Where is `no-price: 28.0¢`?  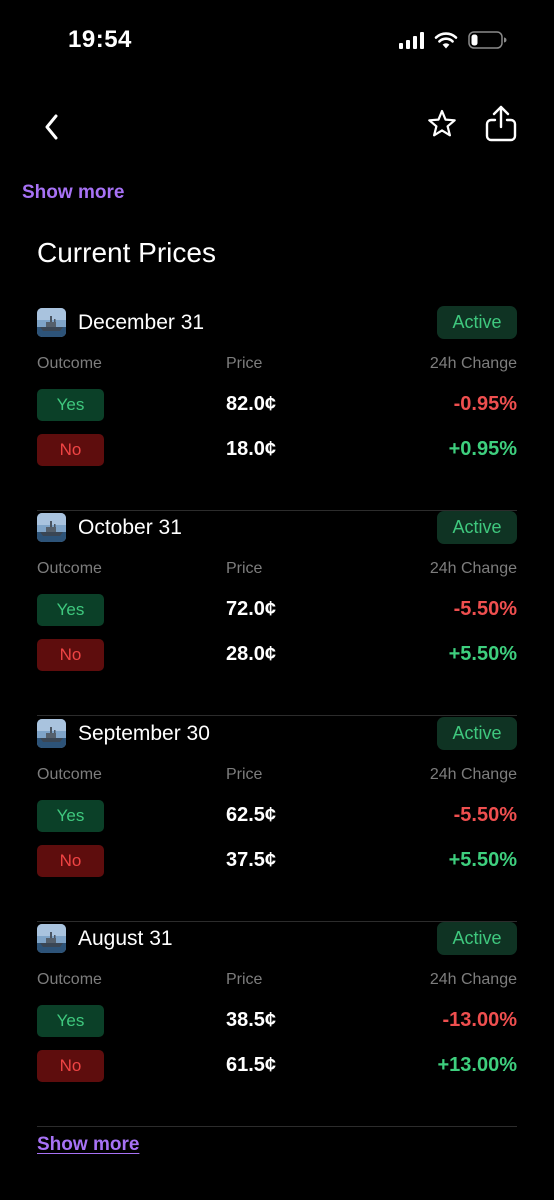 no-price: 28.0¢ is located at coordinates (251, 654).